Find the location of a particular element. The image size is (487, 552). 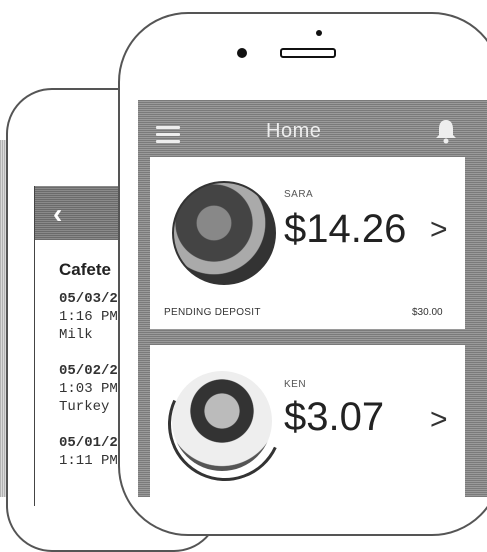

bell-icon is located at coordinates (446, 131).